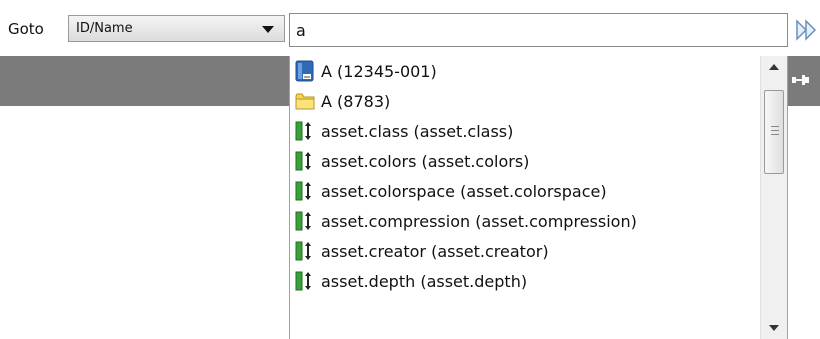 The height and width of the screenshot is (339, 820). What do you see at coordinates (464, 191) in the screenshot?
I see `result-item-label: asset.colorspace (asset.colorspace)` at bounding box center [464, 191].